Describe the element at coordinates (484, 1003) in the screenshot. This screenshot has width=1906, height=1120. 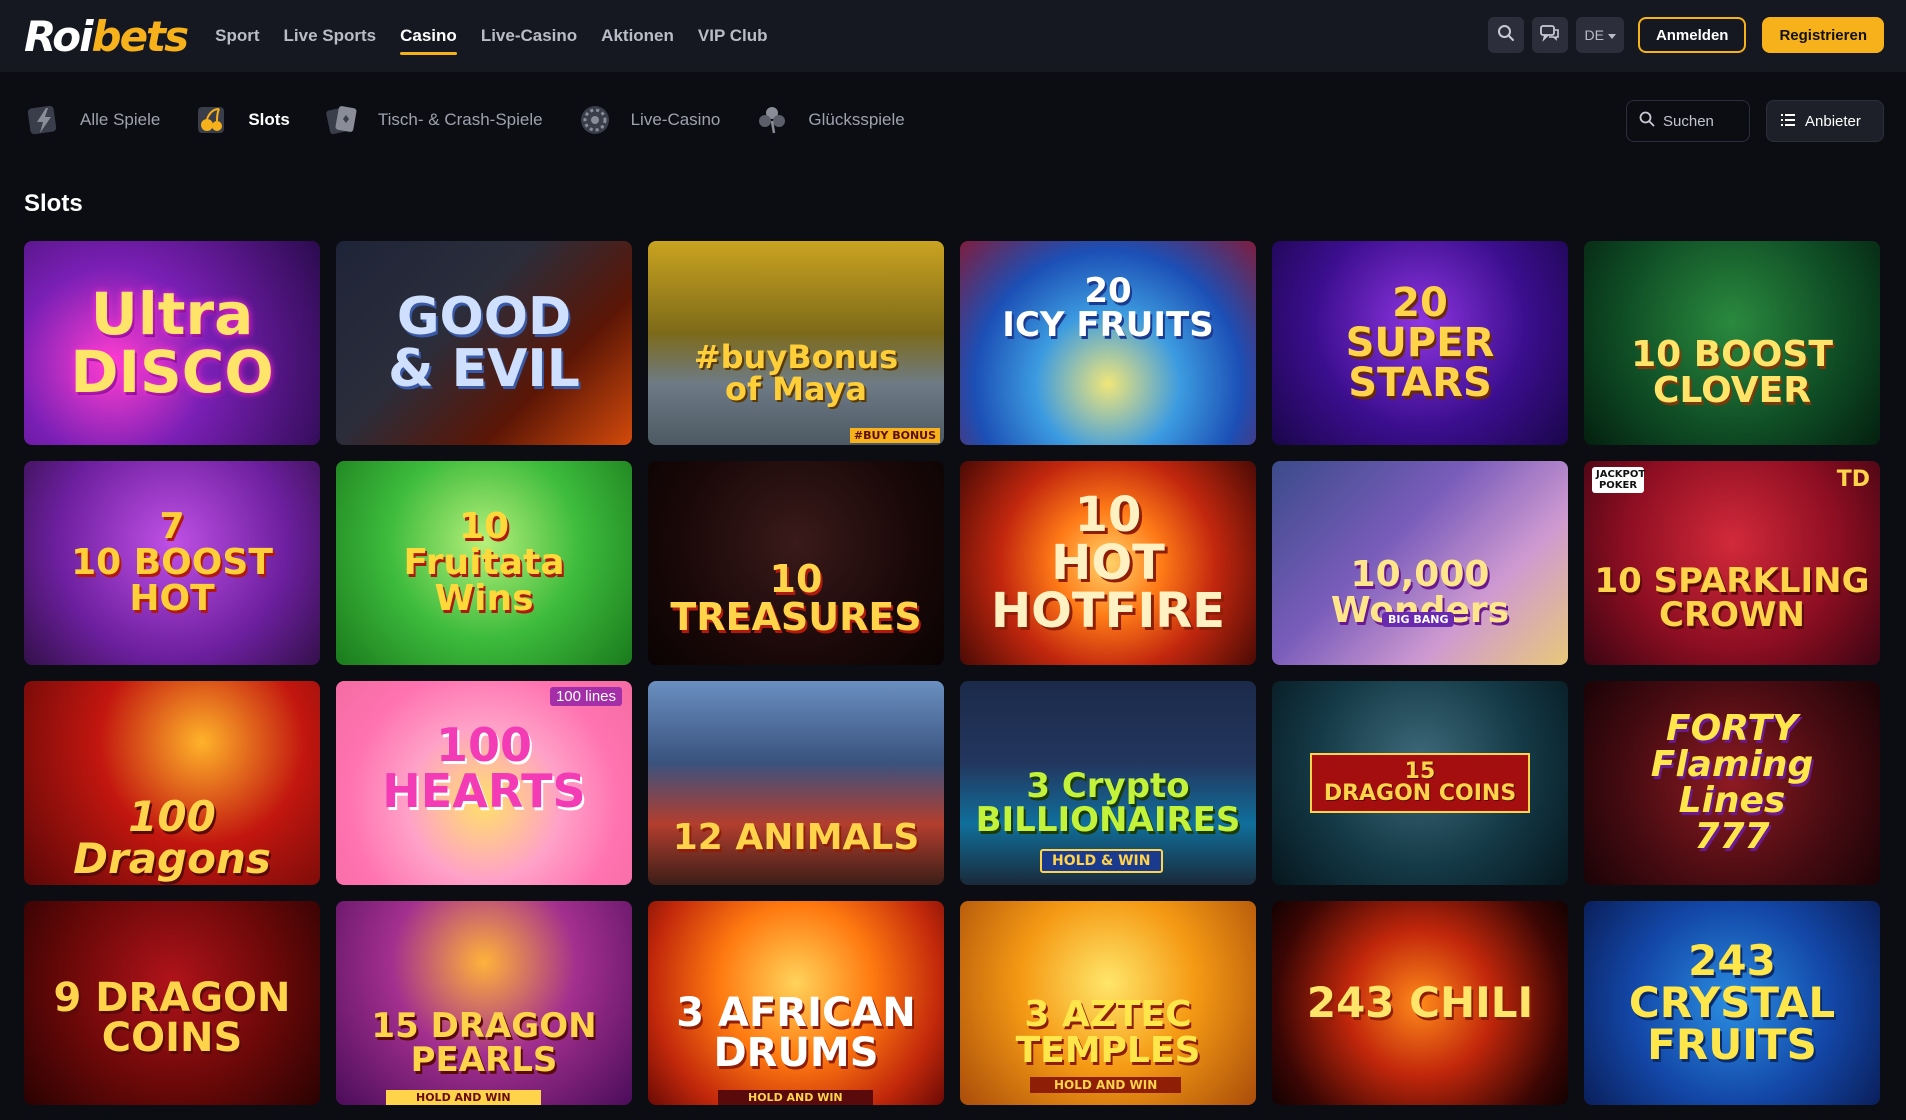
I see `game-tile: 15 DRAGON PEARLS HOLD AND WIN` at that location.